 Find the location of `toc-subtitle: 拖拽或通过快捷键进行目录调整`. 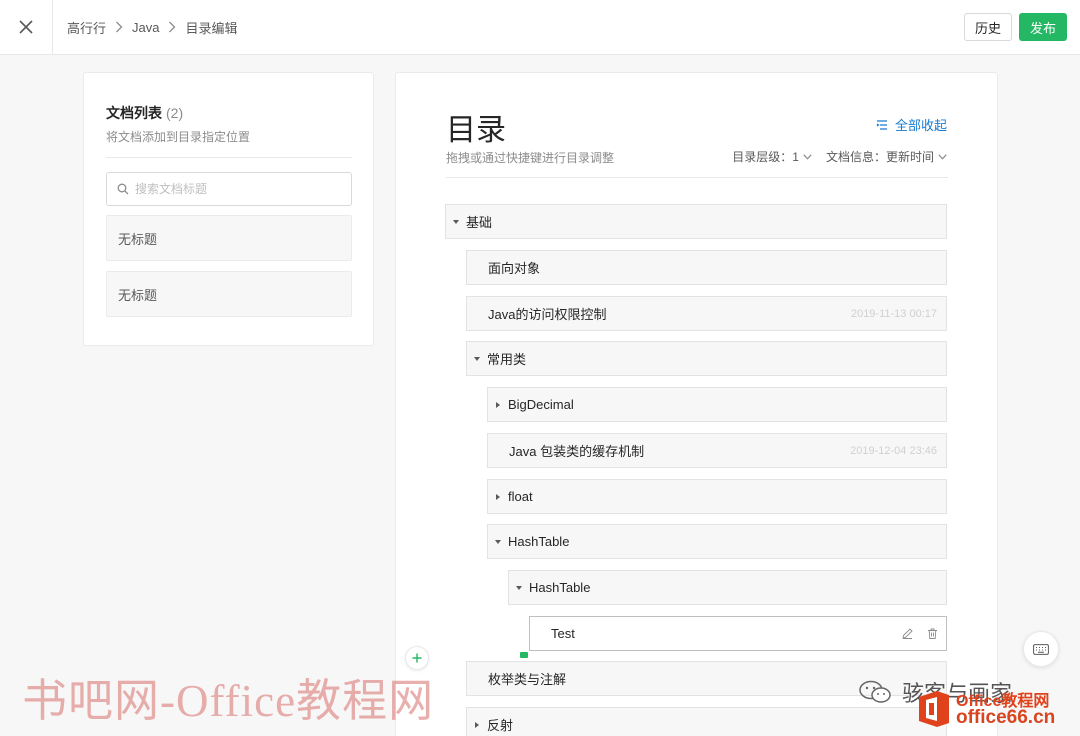

toc-subtitle: 拖拽或通过快捷键进行目录调整 is located at coordinates (530, 158).